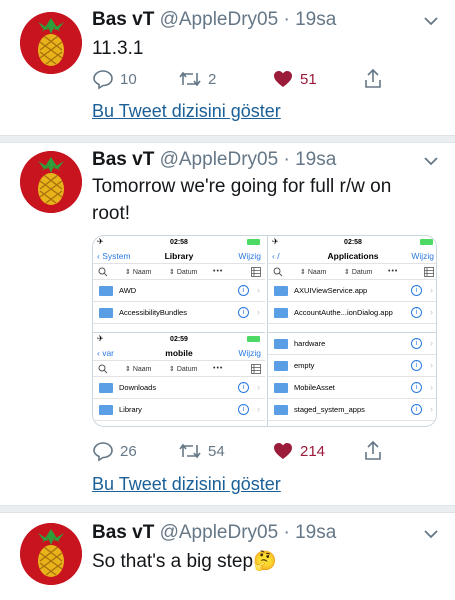 The image size is (455, 600). What do you see at coordinates (114, 451) in the screenshot?
I see `reply-button: 26` at bounding box center [114, 451].